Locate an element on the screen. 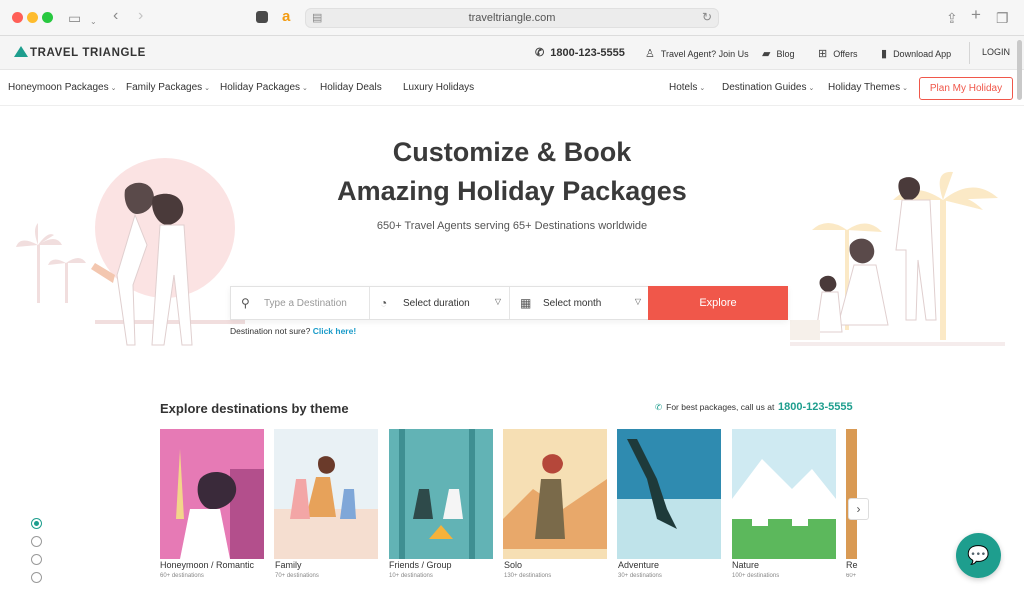  nav-label: Destination Guides is located at coordinates (764, 87).